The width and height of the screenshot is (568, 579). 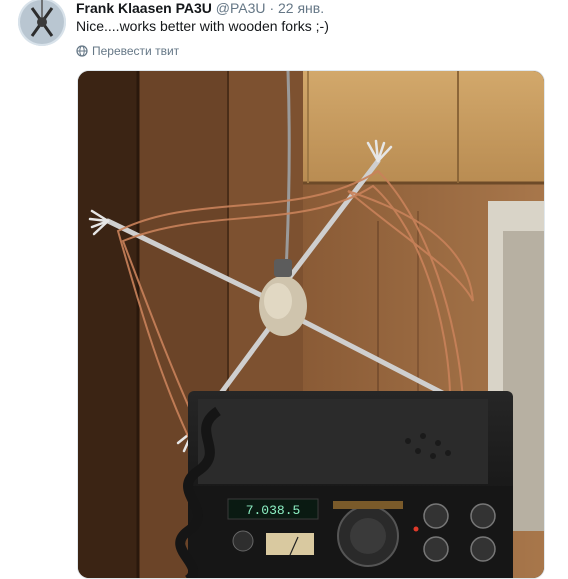 I want to click on tweet-header: Frank Klaasen PA3U @PA3U · 22 янв., so click(x=200, y=8).